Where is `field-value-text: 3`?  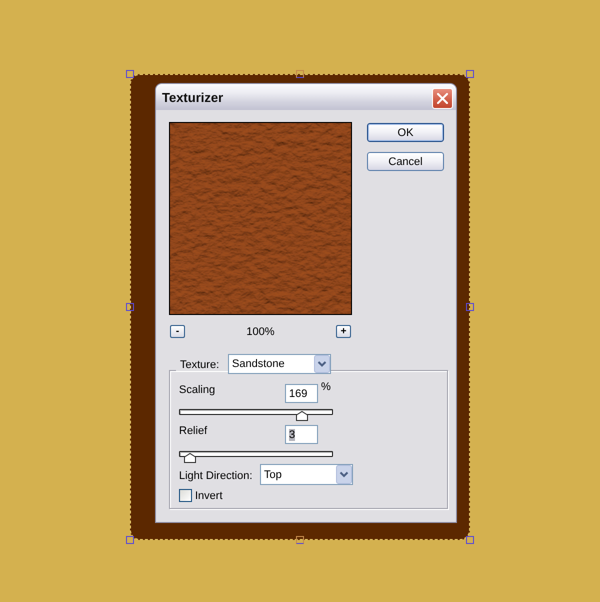
field-value-text: 3 is located at coordinates (292, 434).